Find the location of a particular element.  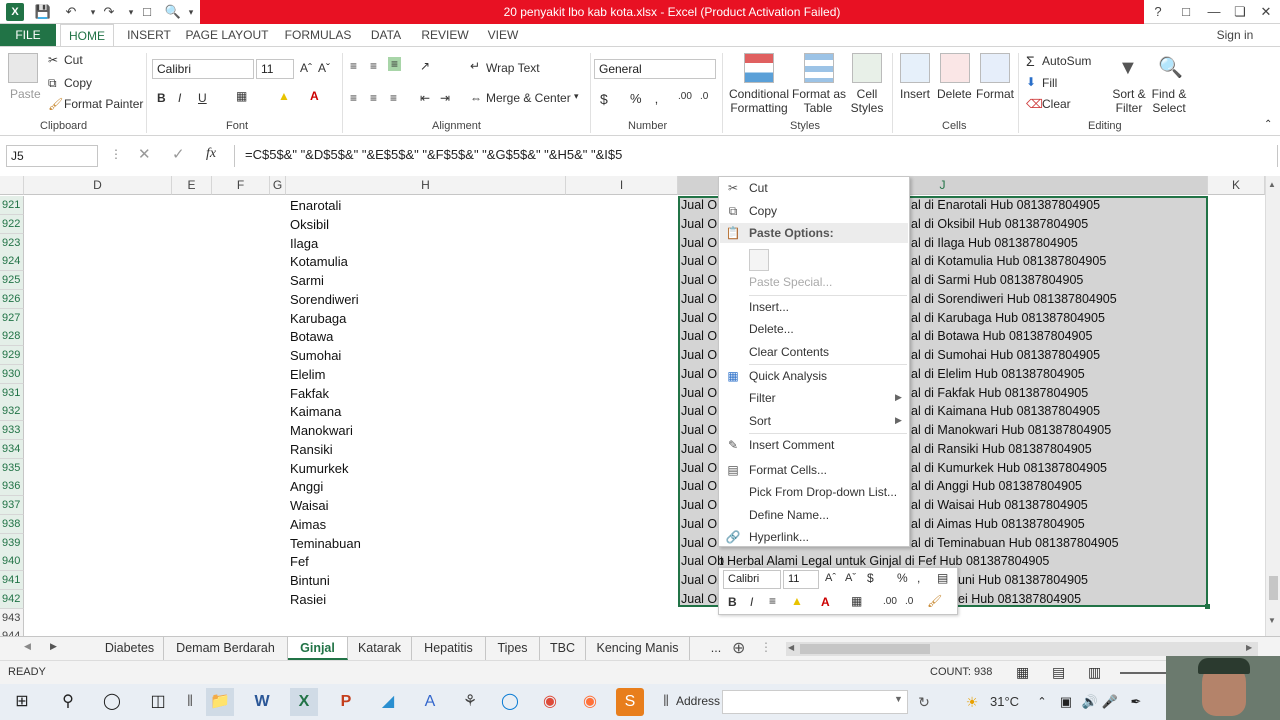

refresh-icon: ↻ is located at coordinates (924, 702).